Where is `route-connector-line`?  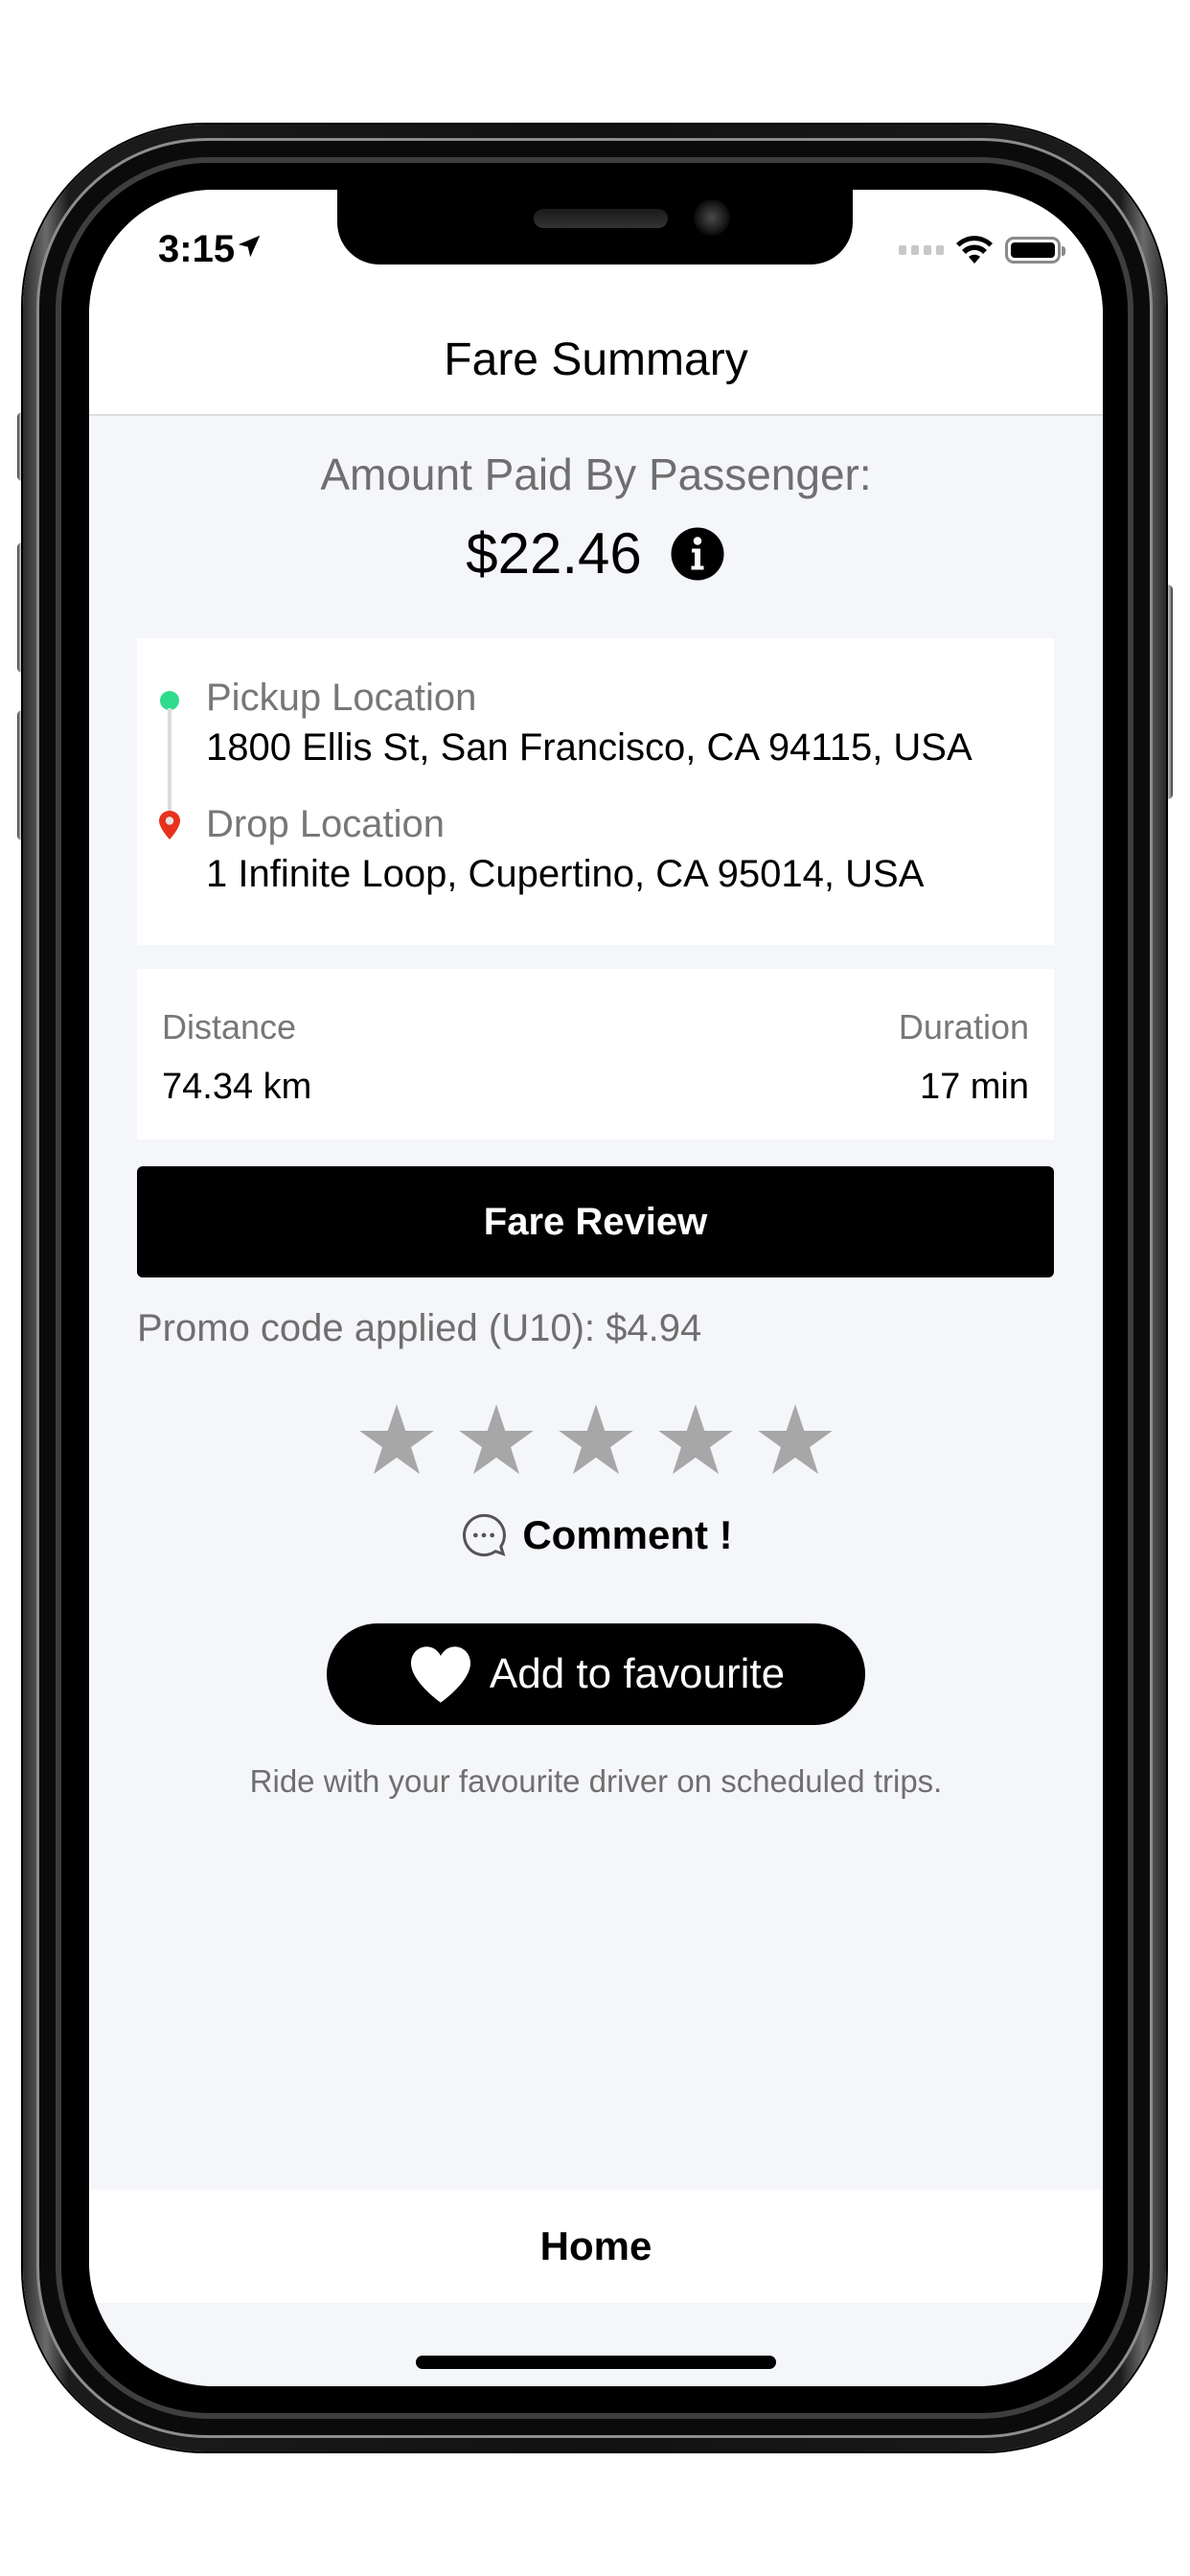 route-connector-line is located at coordinates (170, 761).